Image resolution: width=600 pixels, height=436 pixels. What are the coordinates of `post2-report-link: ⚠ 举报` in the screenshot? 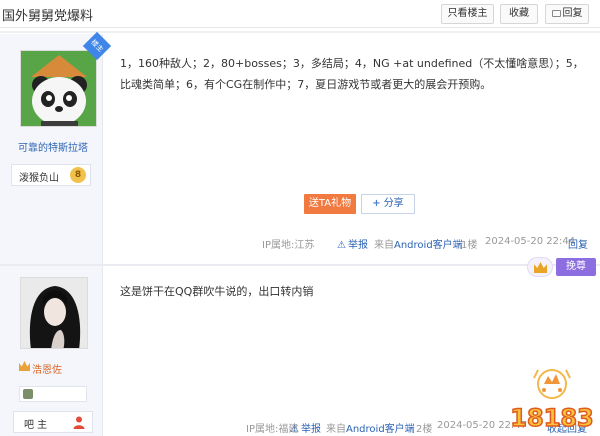 It's located at (305, 427).